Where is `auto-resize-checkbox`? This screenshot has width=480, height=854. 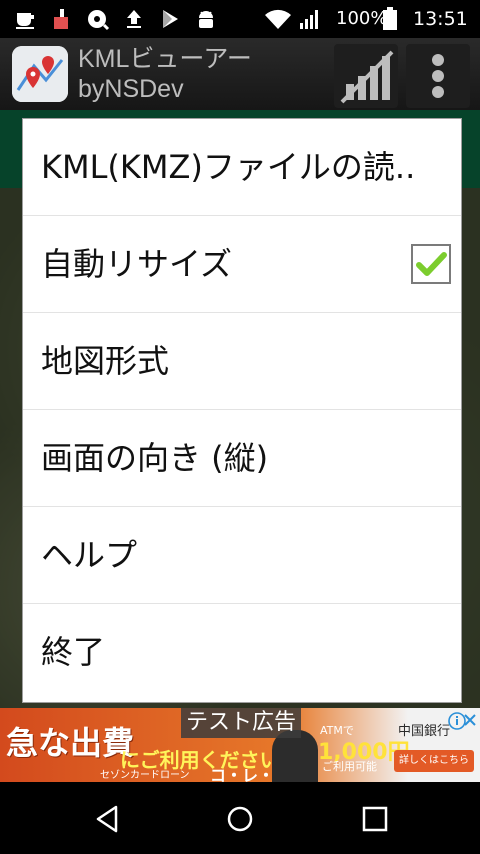 auto-resize-checkbox is located at coordinates (431, 264).